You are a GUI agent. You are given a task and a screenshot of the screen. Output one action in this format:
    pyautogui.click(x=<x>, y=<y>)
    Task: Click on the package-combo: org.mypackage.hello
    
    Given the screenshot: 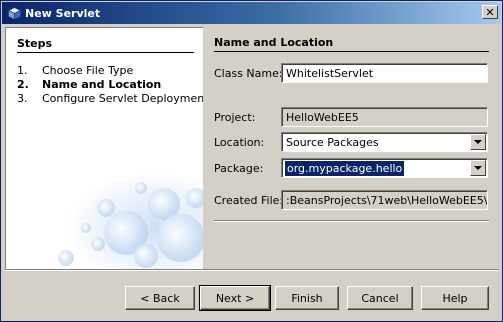 What is the action you would take?
    pyautogui.click(x=384, y=168)
    